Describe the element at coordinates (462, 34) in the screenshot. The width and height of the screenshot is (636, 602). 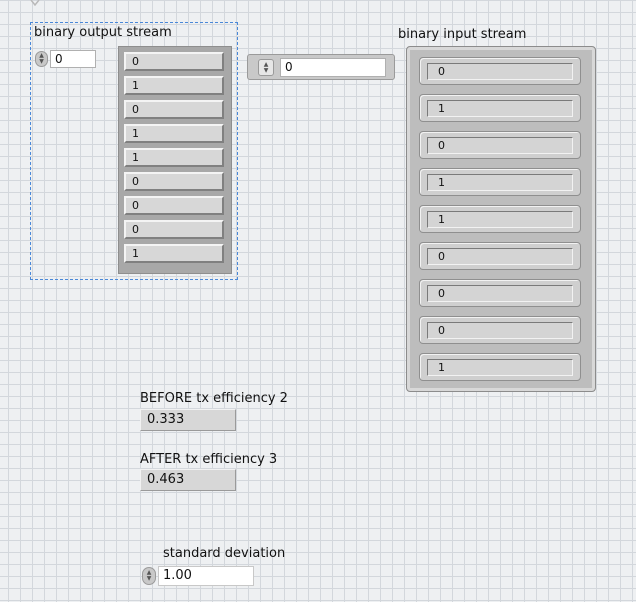
I see `input-array-label: binary input stream` at that location.